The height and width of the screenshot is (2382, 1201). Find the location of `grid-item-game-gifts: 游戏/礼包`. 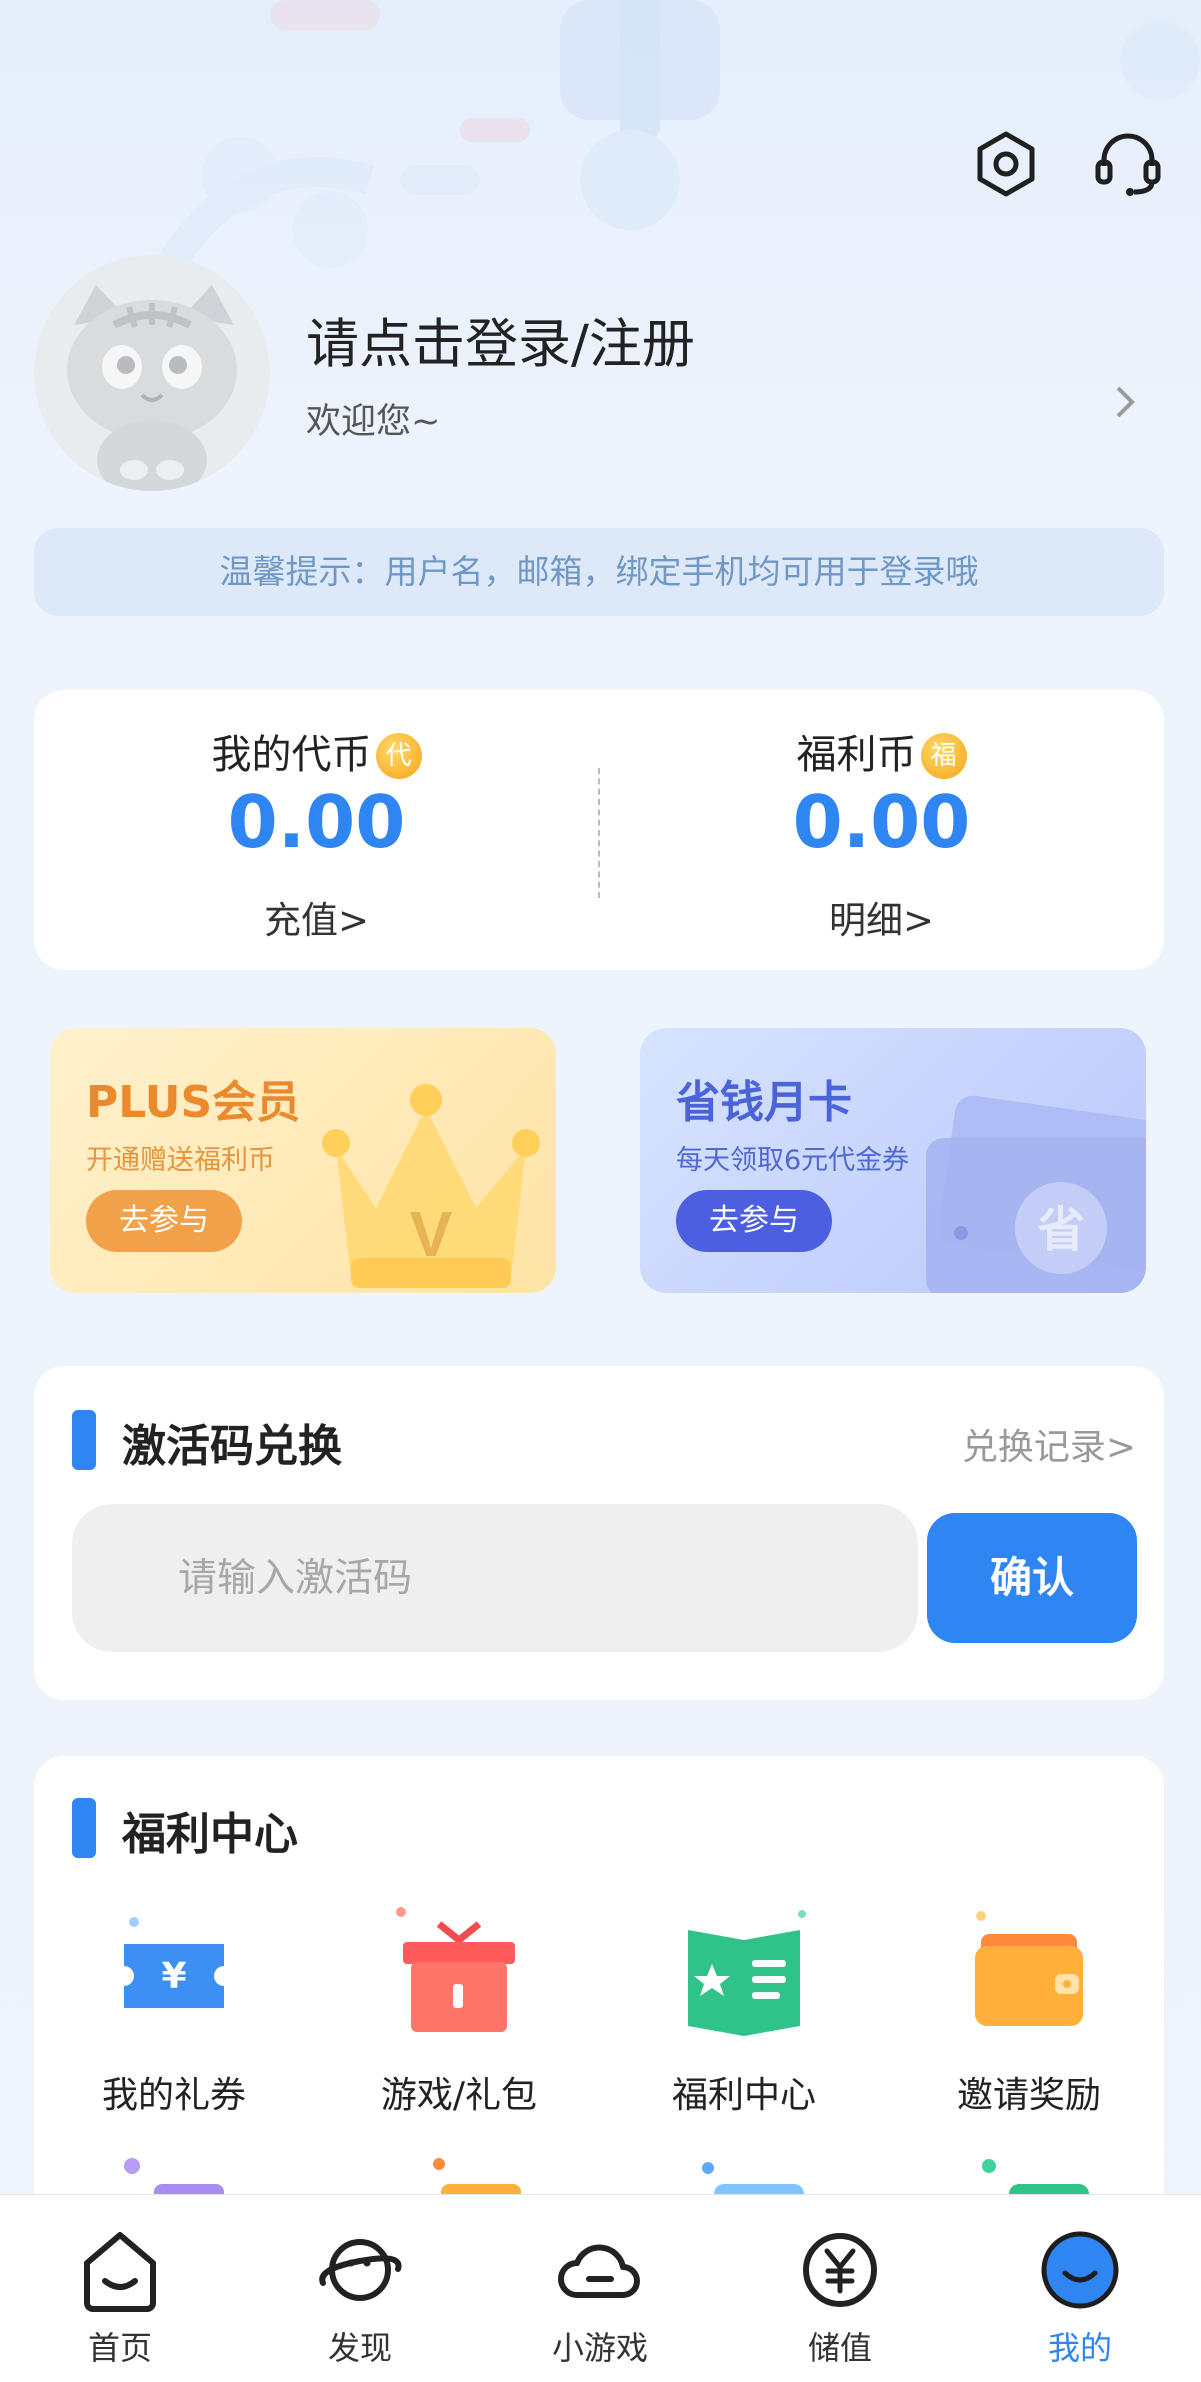

grid-item-game-gifts: 游戏/礼包 is located at coordinates (459, 2011).